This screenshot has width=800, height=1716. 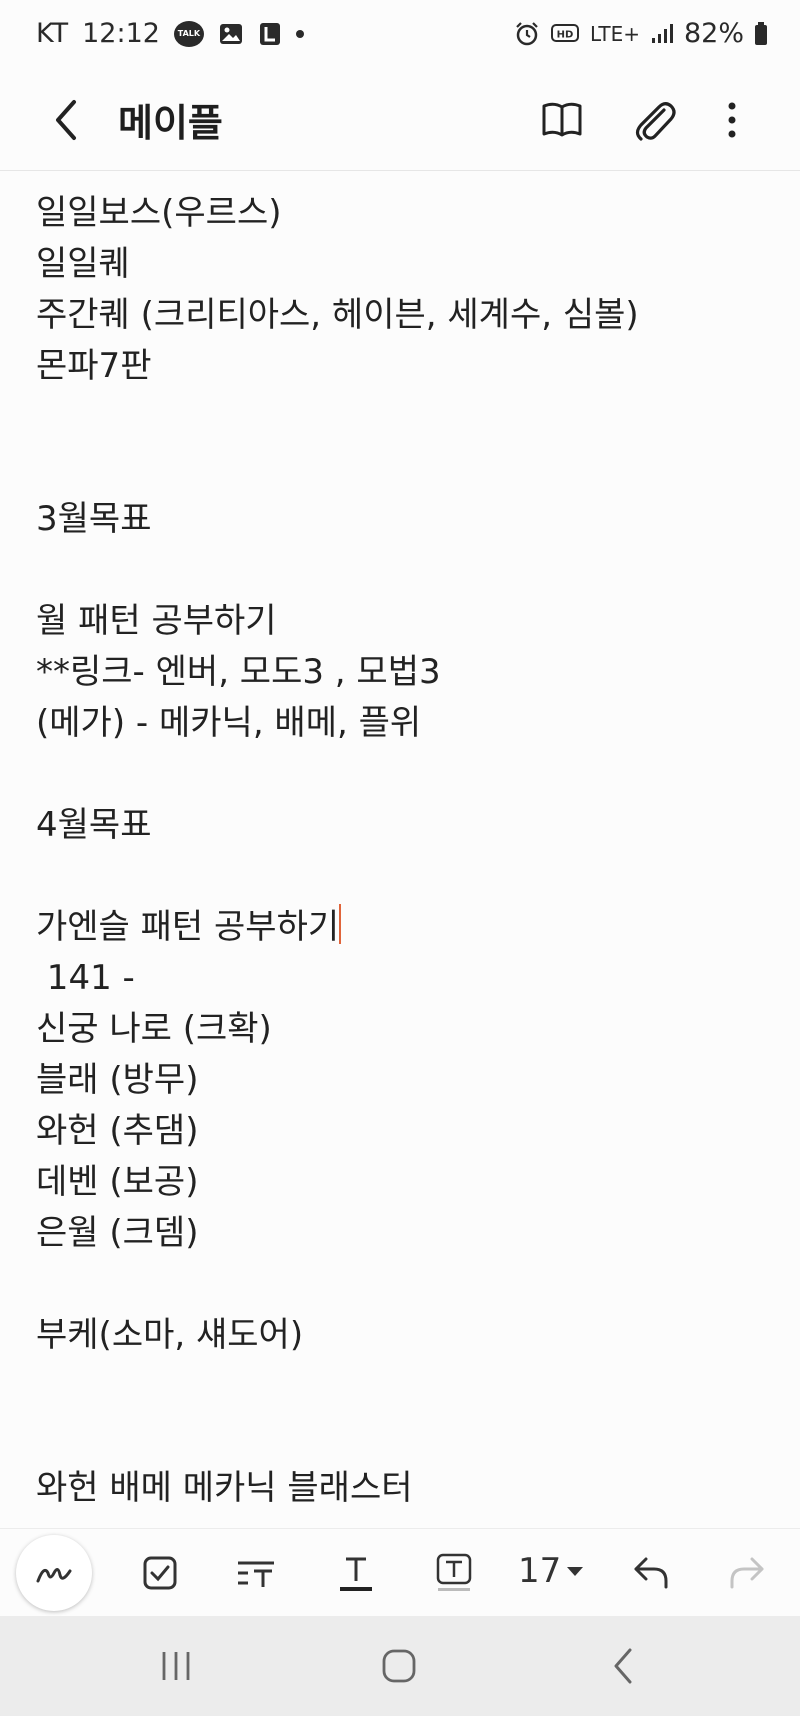 I want to click on undo-button, so click(x=650, y=1573).